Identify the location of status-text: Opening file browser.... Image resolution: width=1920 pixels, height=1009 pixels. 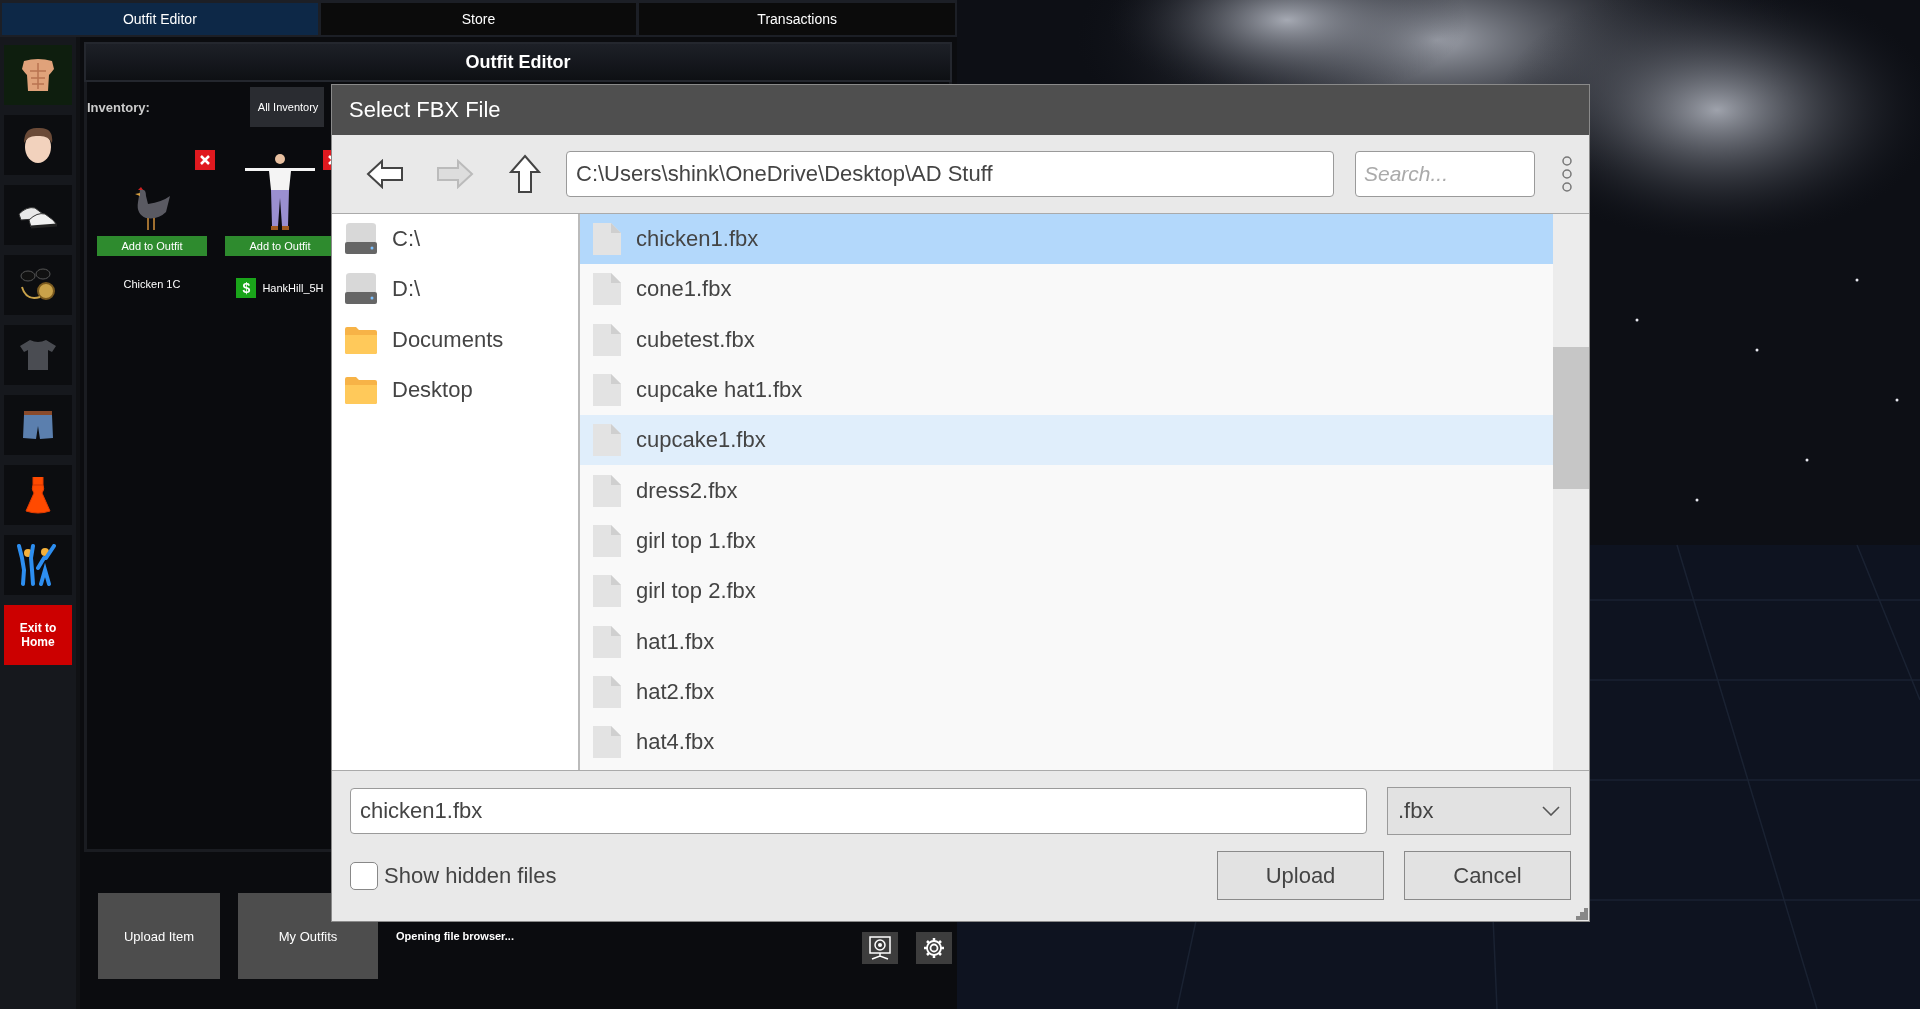
(455, 936).